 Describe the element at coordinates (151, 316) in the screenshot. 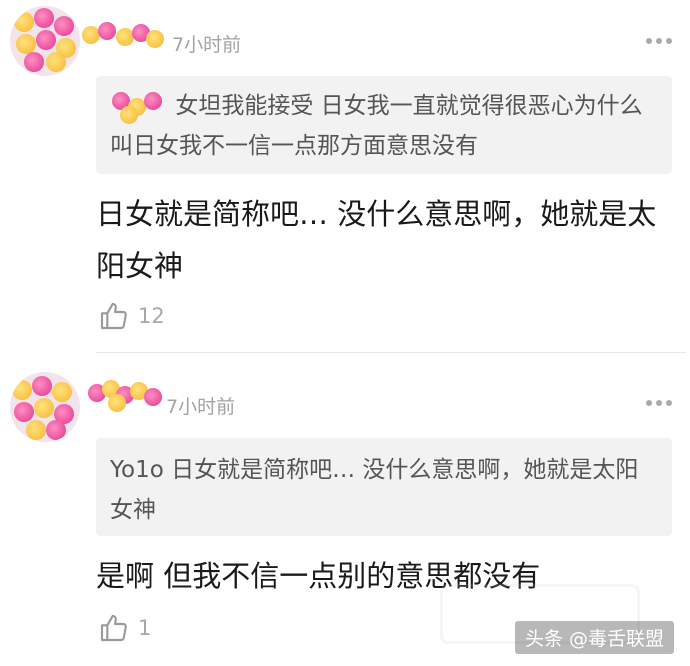

I see `like-count: 12` at that location.